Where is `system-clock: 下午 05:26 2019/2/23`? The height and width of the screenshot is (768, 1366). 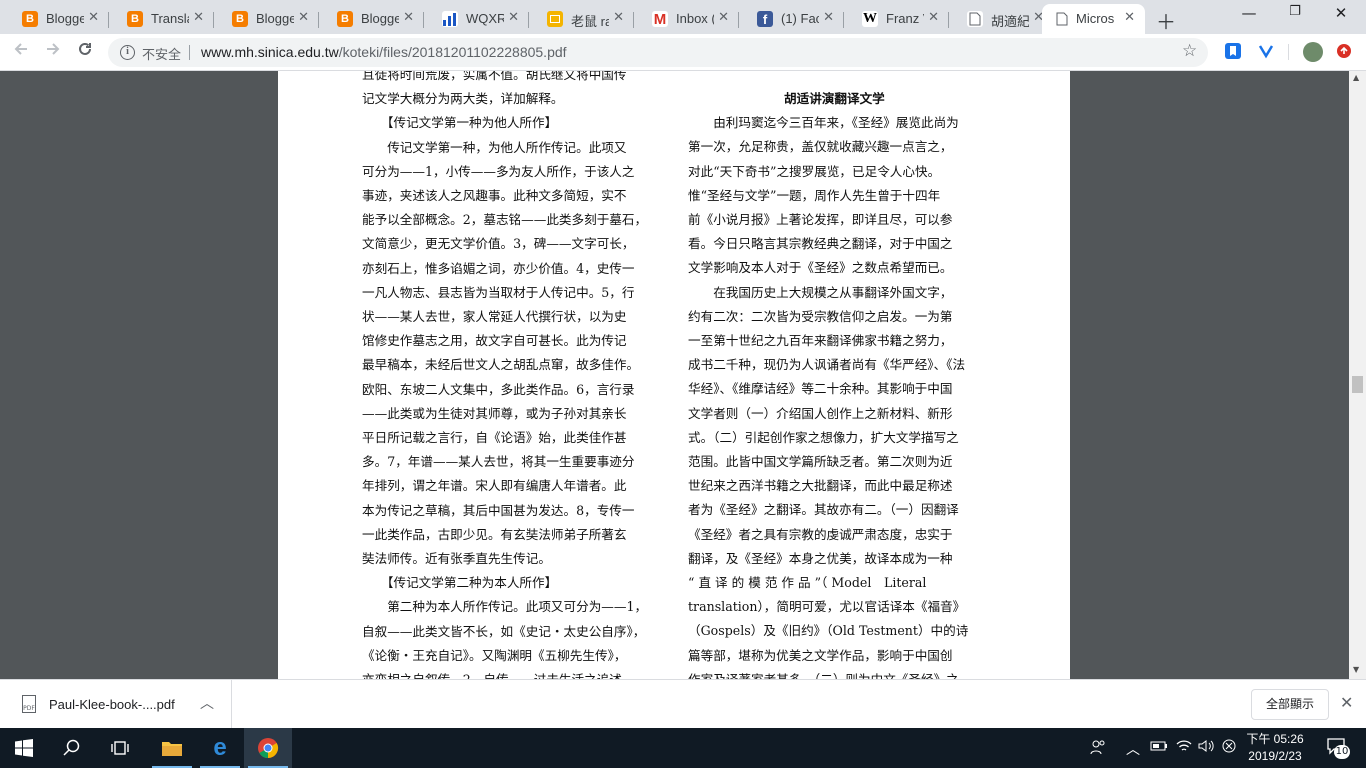
system-clock: 下午 05:26 2019/2/23 is located at coordinates (1275, 748).